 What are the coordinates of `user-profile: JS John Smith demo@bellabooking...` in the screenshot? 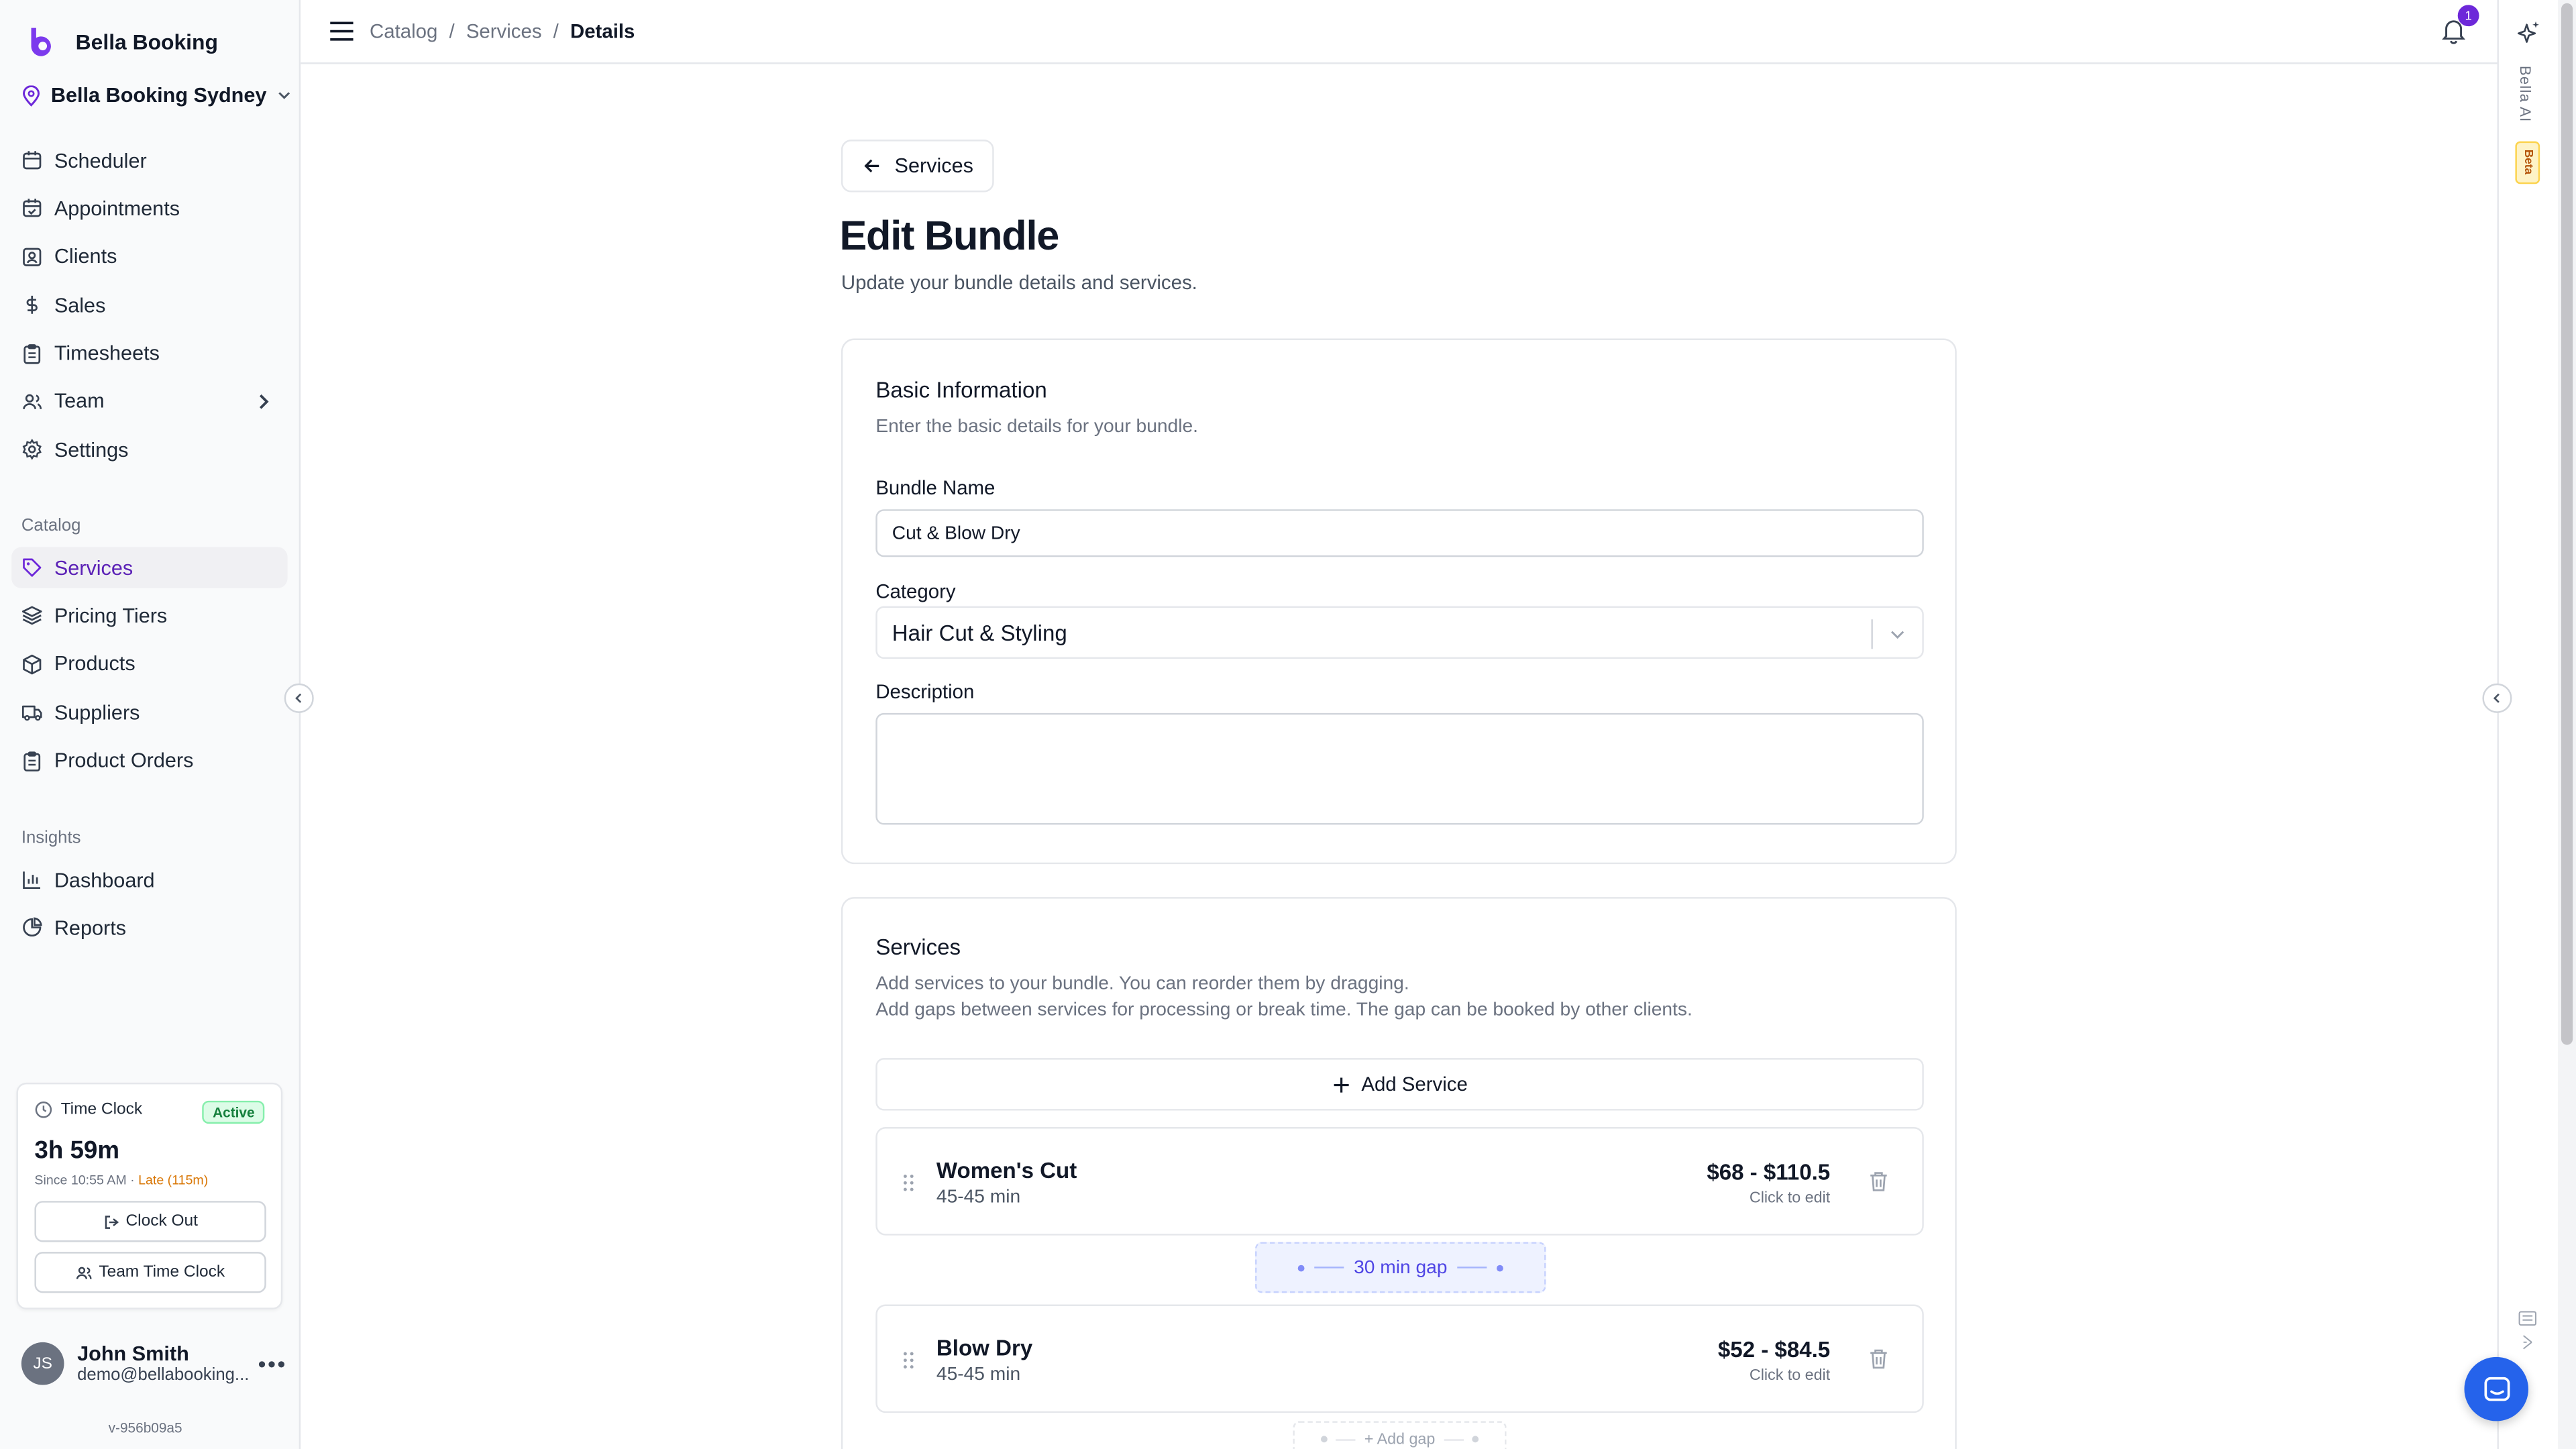 It's located at (135, 1363).